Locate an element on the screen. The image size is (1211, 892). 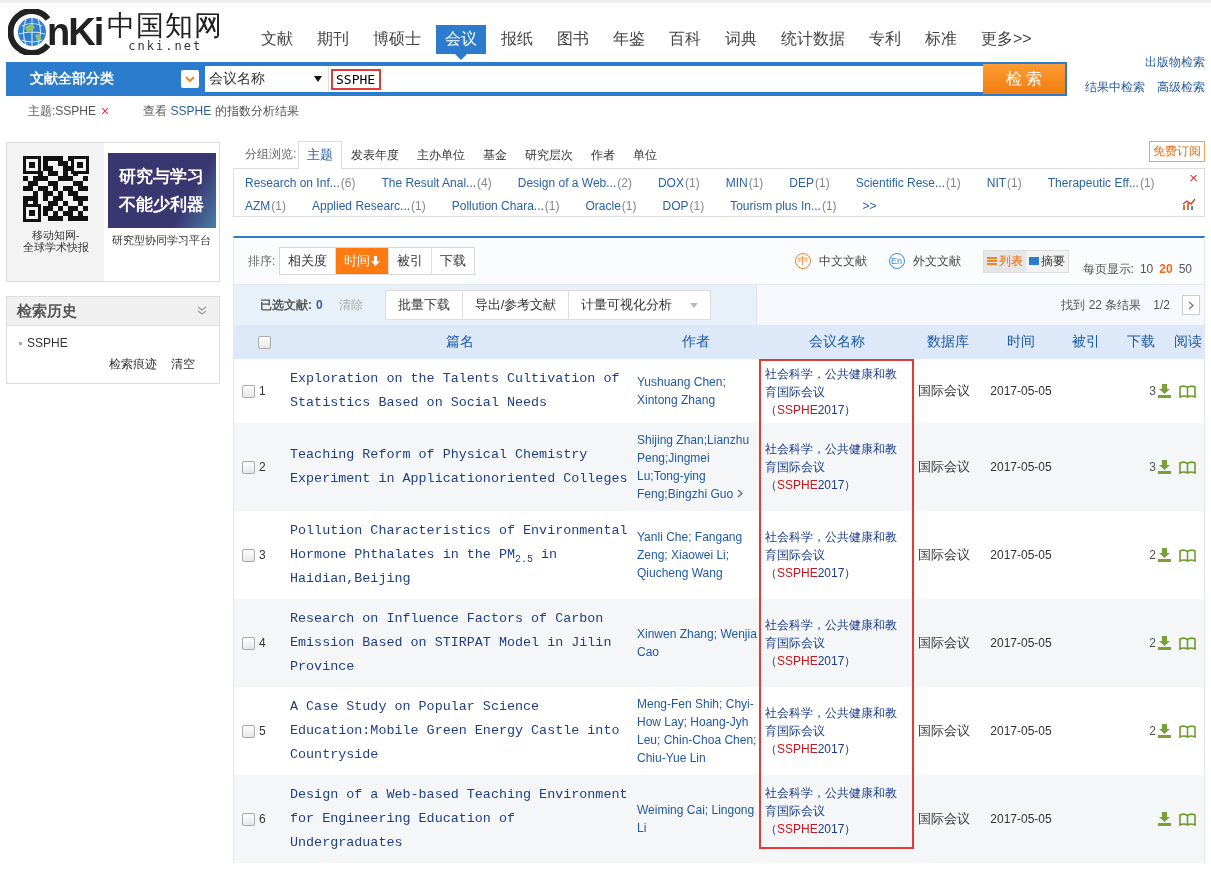
search-link: 结果中检索 is located at coordinates (1115, 87).